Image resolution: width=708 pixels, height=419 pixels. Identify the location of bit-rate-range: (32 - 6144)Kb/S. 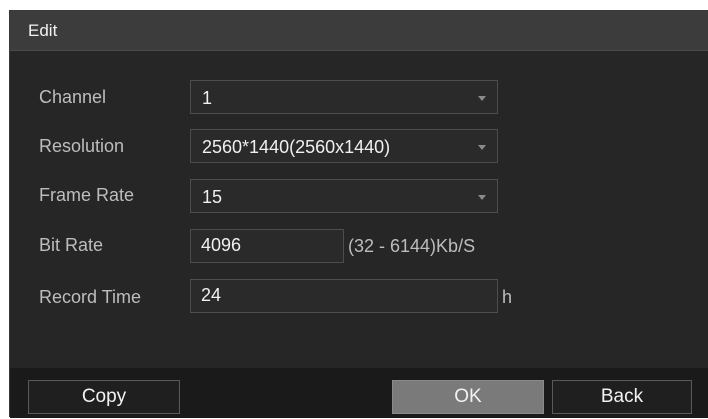
(412, 246).